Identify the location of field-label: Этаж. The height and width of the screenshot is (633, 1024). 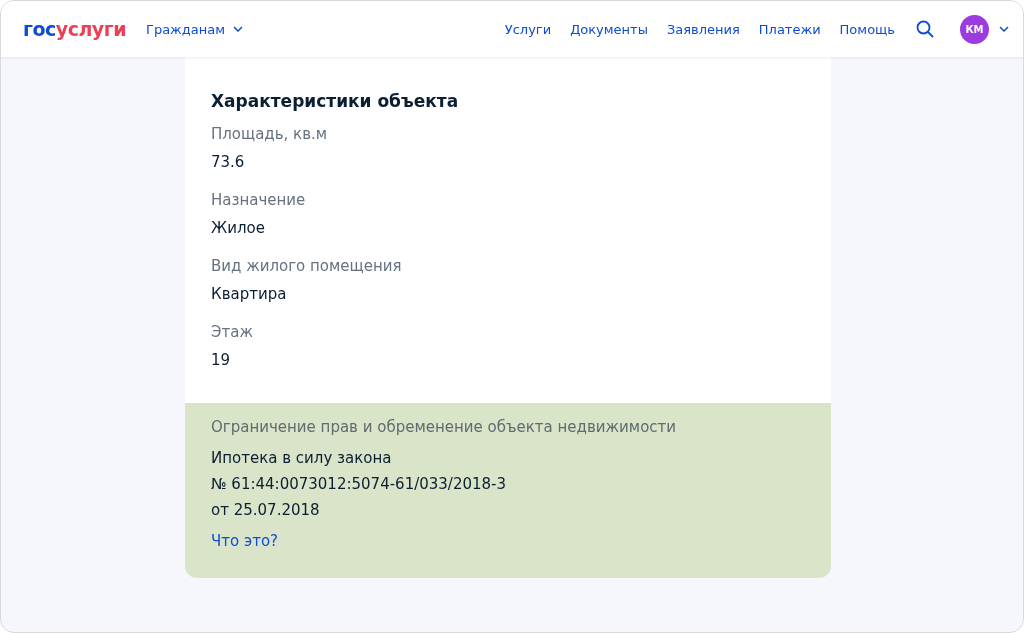
(232, 332).